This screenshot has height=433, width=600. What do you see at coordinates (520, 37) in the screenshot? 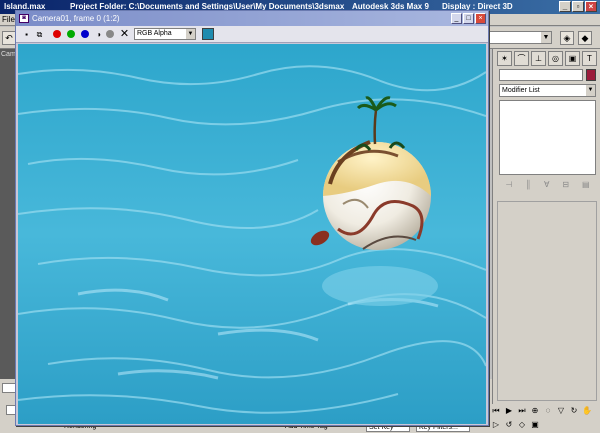
I see `named-selection-dropdown: ▼` at bounding box center [520, 37].